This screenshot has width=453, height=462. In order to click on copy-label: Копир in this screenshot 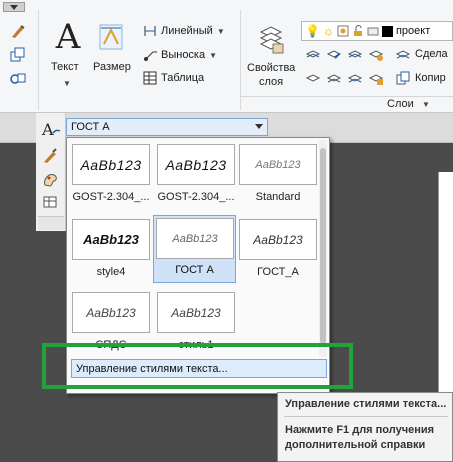, I will do `click(430, 78)`.